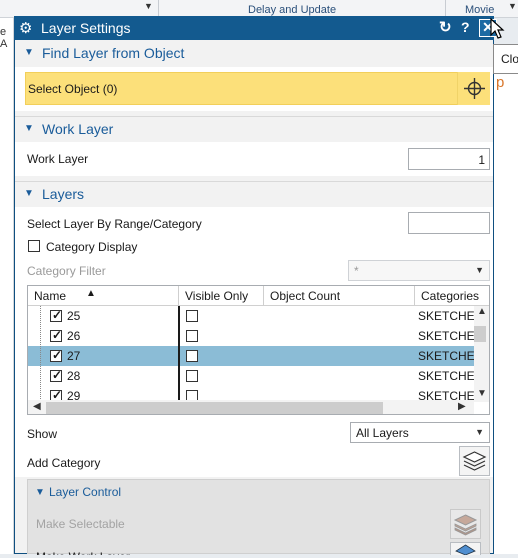  Describe the element at coordinates (509, 59) in the screenshot. I see `tooltip-text: Clo` at that location.